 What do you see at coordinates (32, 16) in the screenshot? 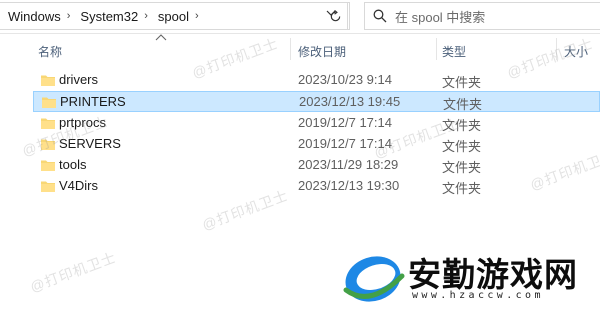
I see `breadcrumb-windows: Windows` at bounding box center [32, 16].